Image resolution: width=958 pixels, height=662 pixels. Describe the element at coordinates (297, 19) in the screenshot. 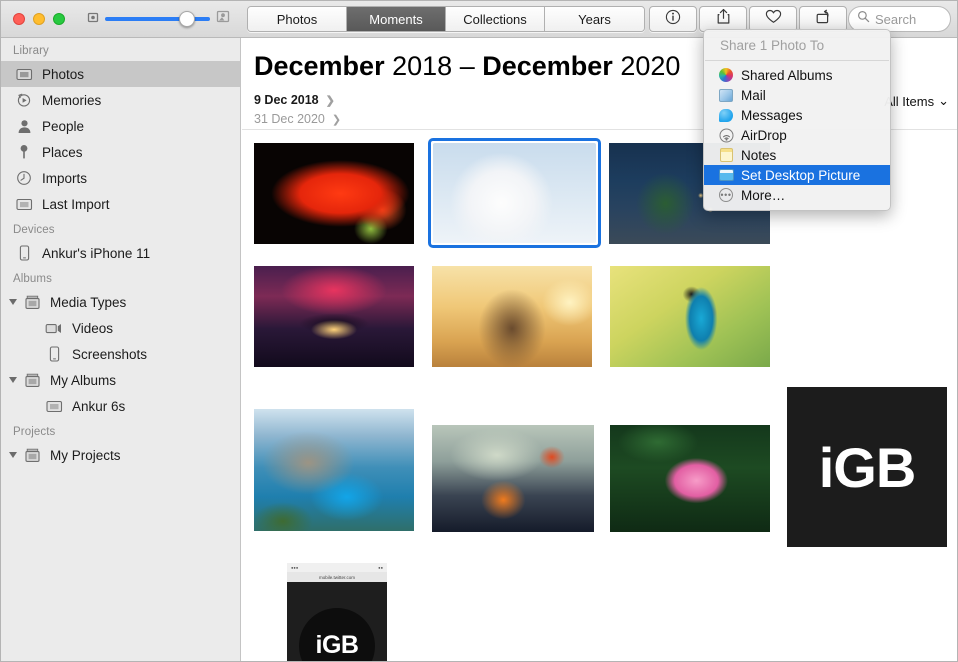

I see `tab-photos: Photos` at that location.